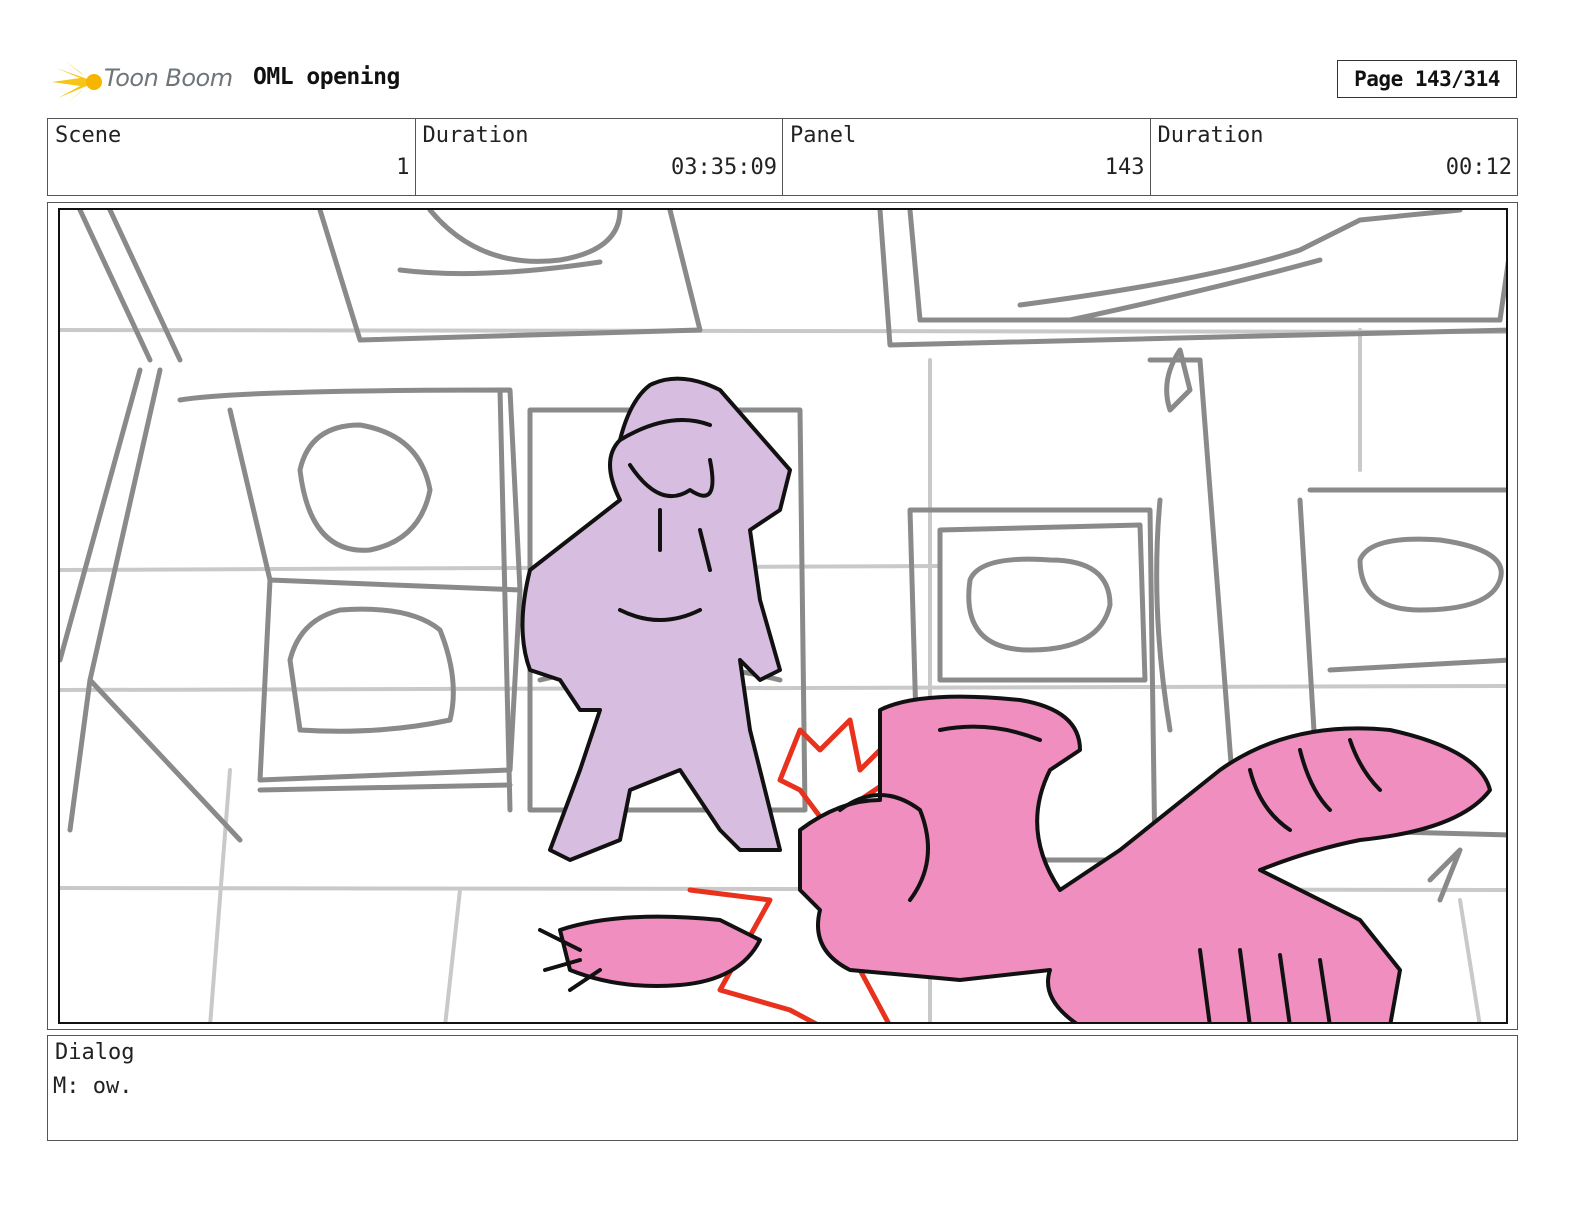 Image resolution: width=1584 pixels, height=1224 pixels. What do you see at coordinates (93, 1086) in the screenshot?
I see `dialog-text: M: ow.` at bounding box center [93, 1086].